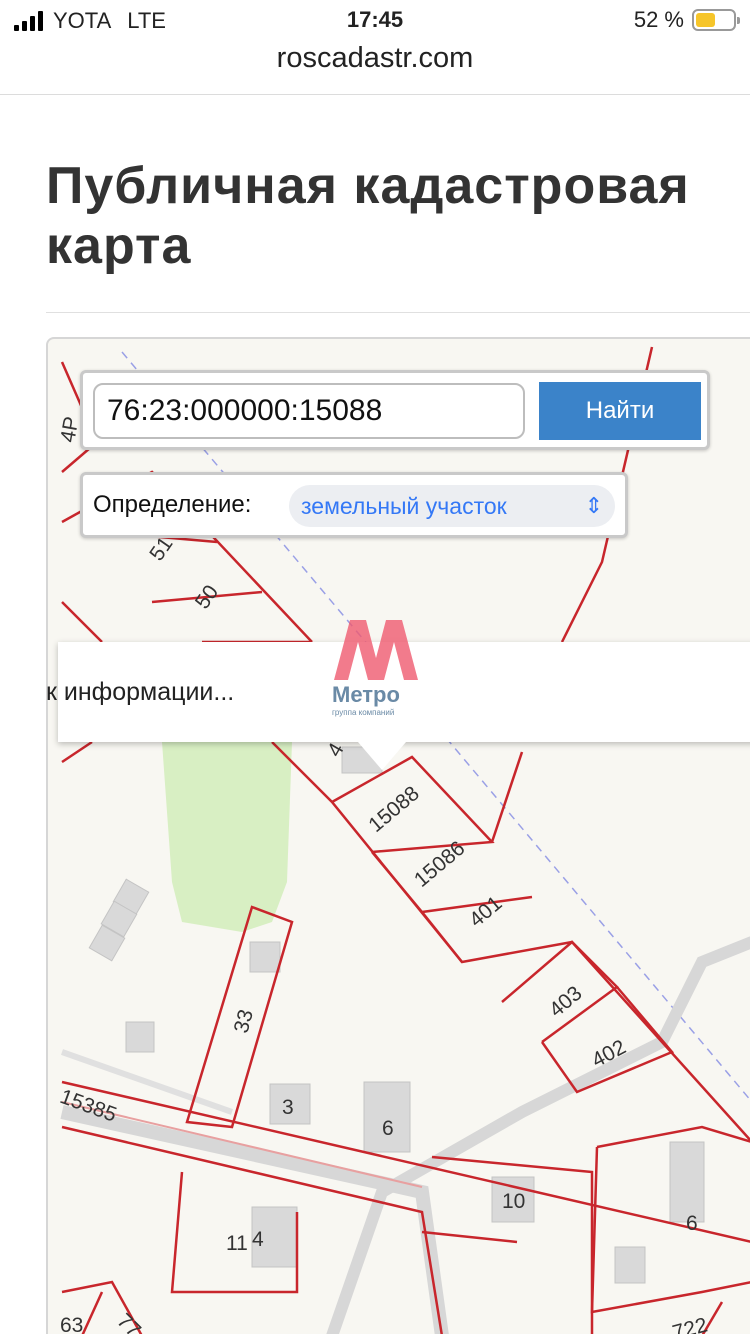 The width and height of the screenshot is (750, 1334). What do you see at coordinates (658, 19) in the screenshot?
I see `battery-percent: 52 %` at bounding box center [658, 19].